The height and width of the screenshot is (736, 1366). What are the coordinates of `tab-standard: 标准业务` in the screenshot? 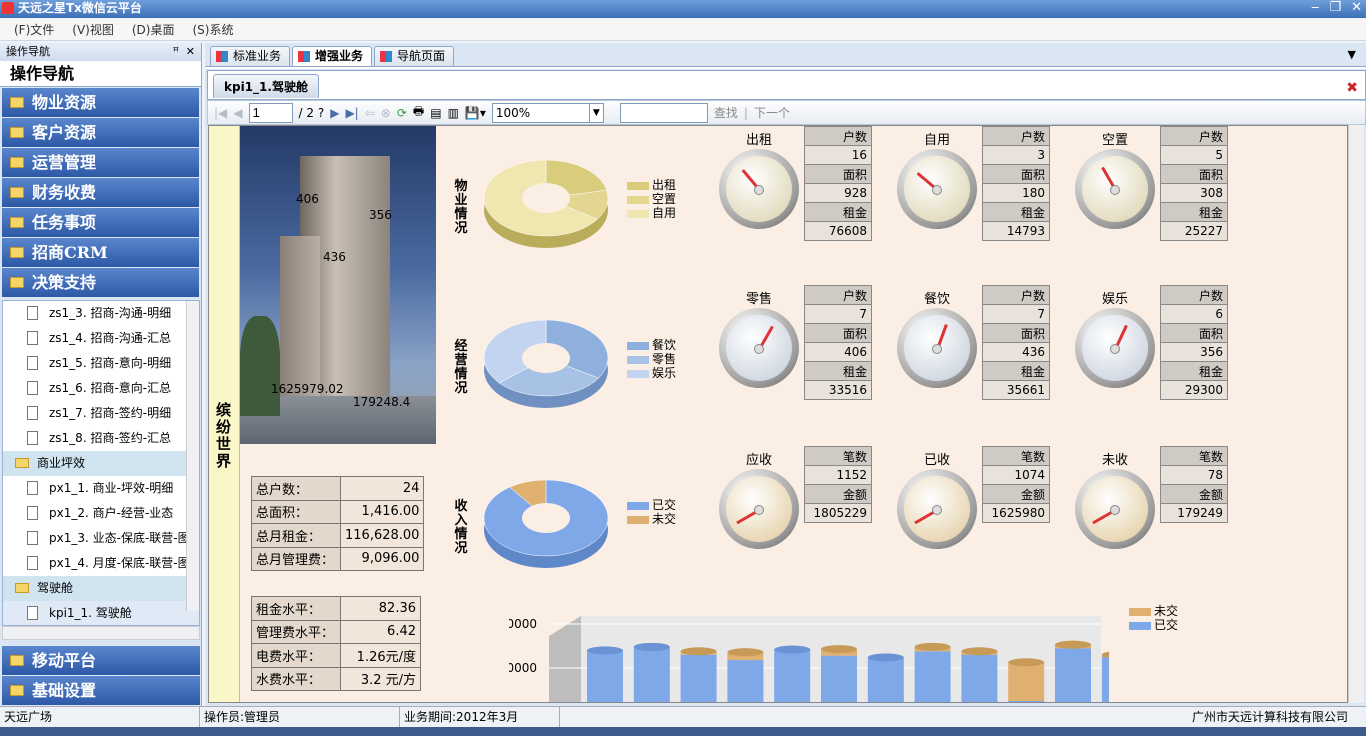 It's located at (250, 56).